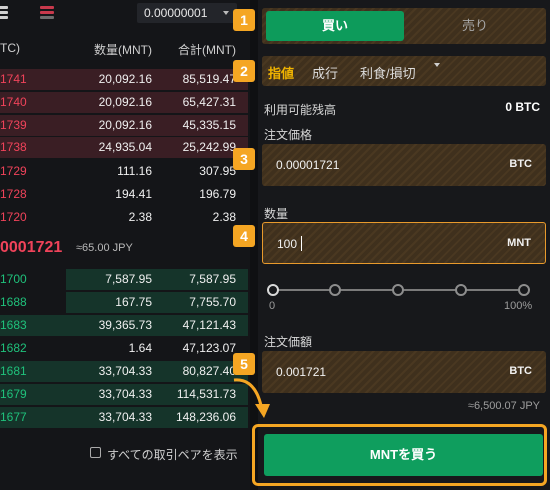 The width and height of the screenshot is (550, 490). Describe the element at coordinates (244, 71) in the screenshot. I see `step-badge-2: 2` at that location.